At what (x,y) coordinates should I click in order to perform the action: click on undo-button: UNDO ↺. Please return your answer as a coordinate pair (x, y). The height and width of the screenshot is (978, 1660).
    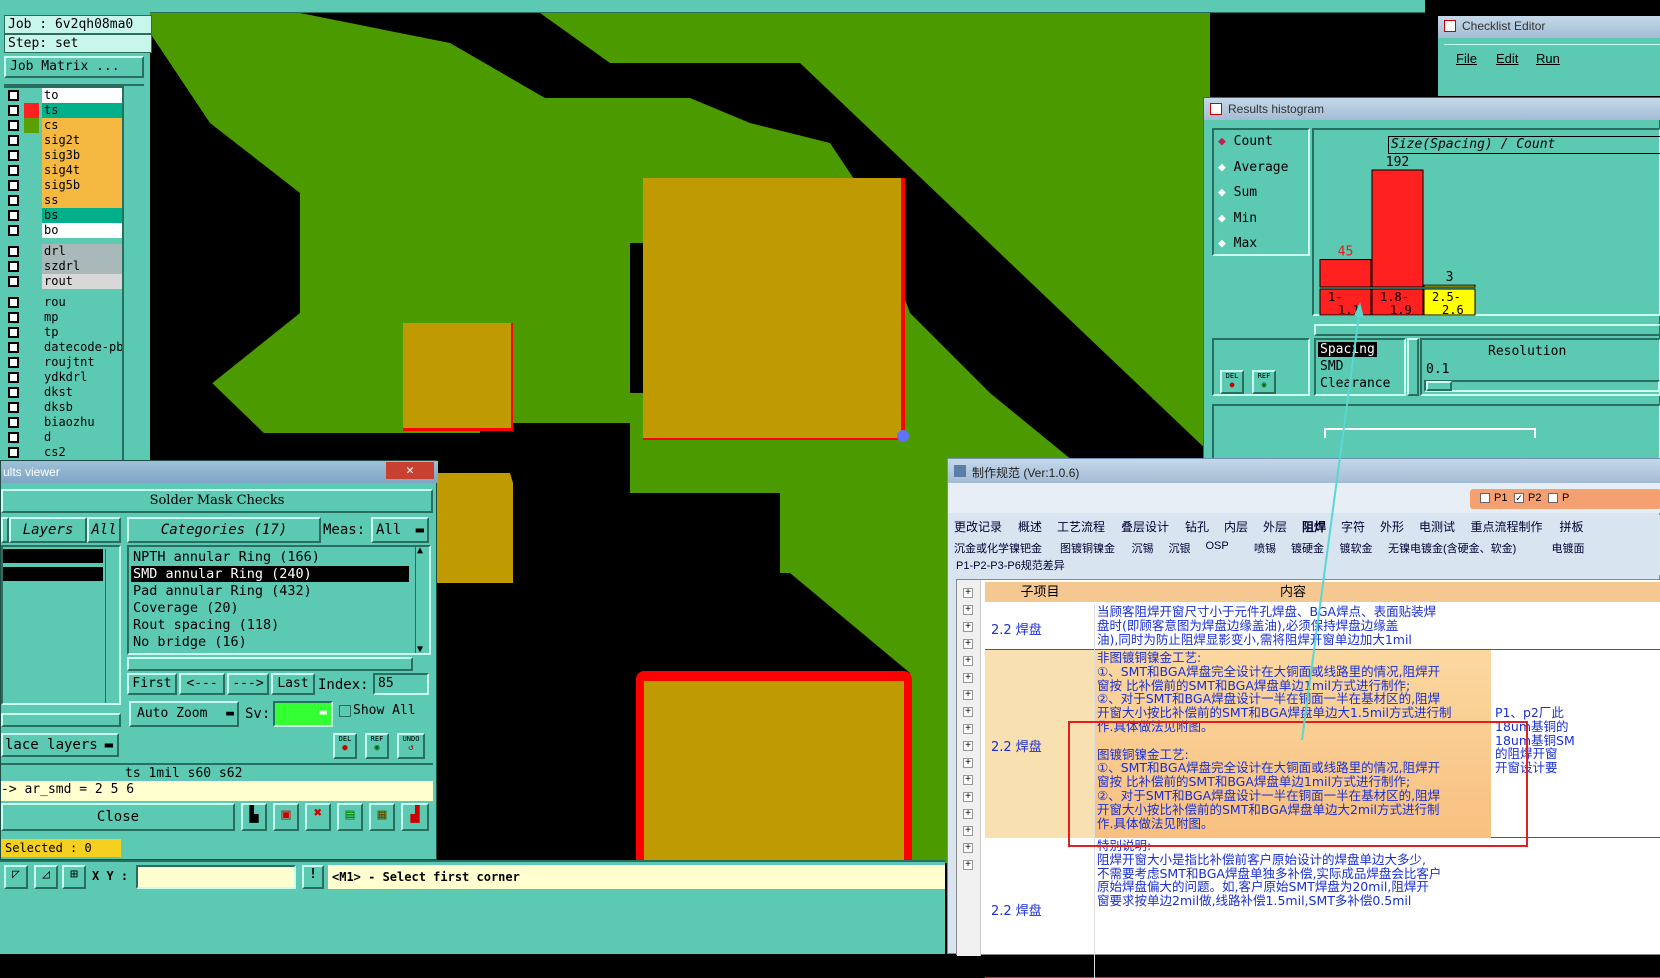
    Looking at the image, I should click on (411, 746).